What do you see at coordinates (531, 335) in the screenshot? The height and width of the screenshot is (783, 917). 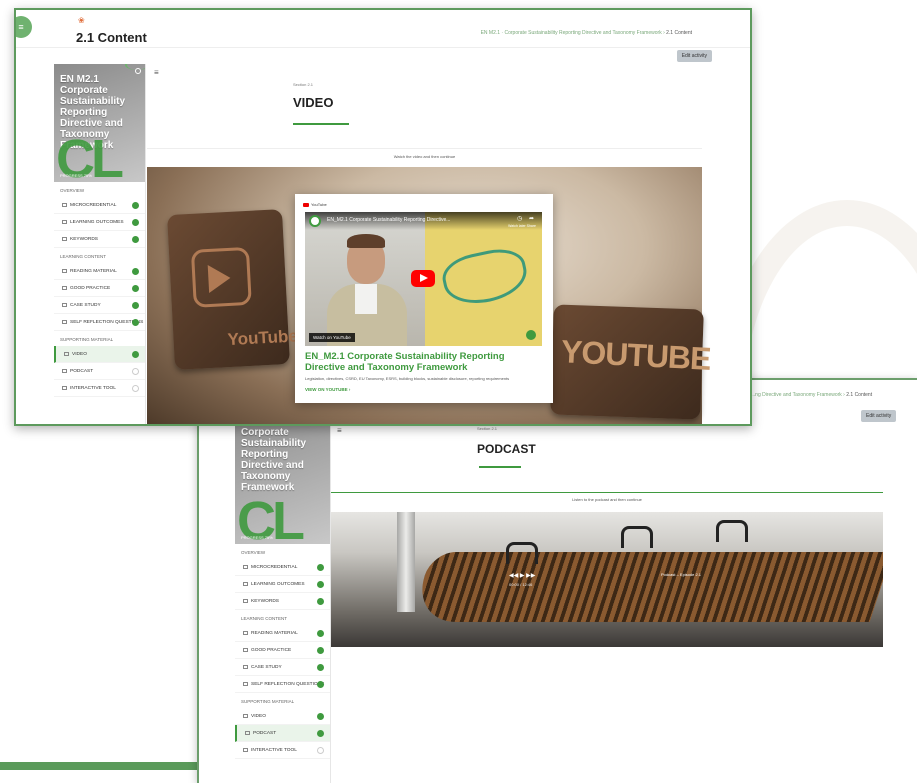 I see `info-icon` at bounding box center [531, 335].